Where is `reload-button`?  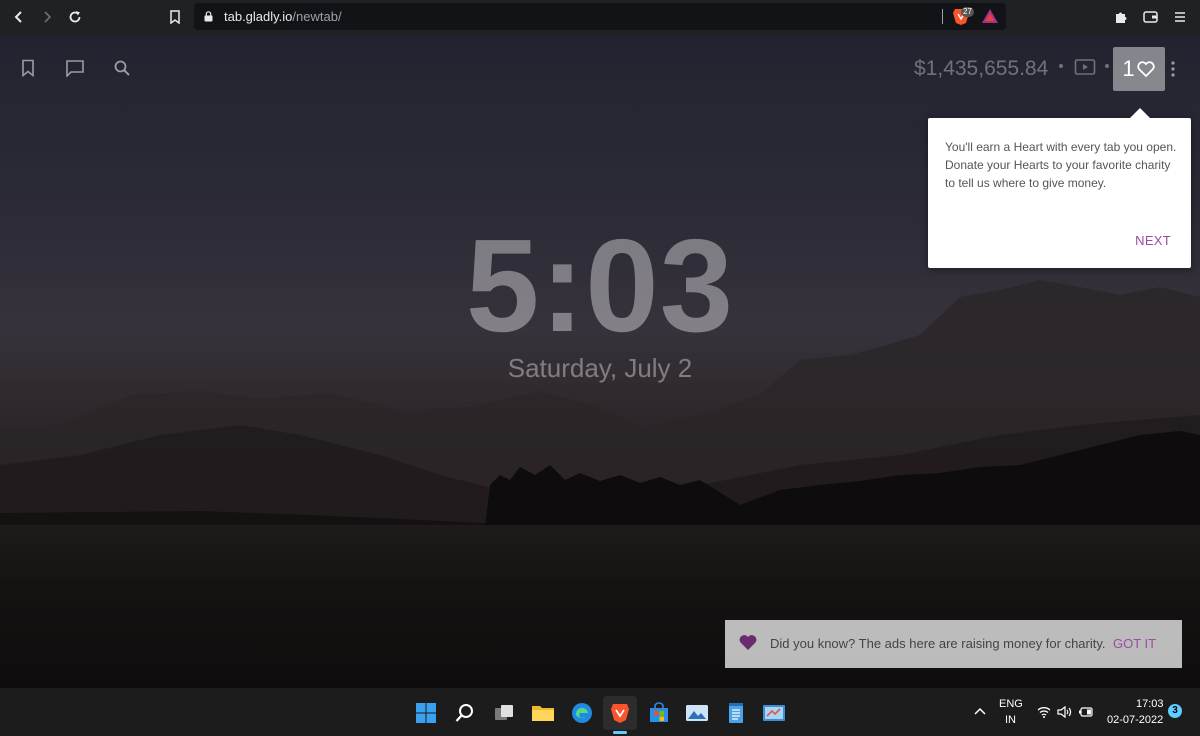
reload-button is located at coordinates (75, 17).